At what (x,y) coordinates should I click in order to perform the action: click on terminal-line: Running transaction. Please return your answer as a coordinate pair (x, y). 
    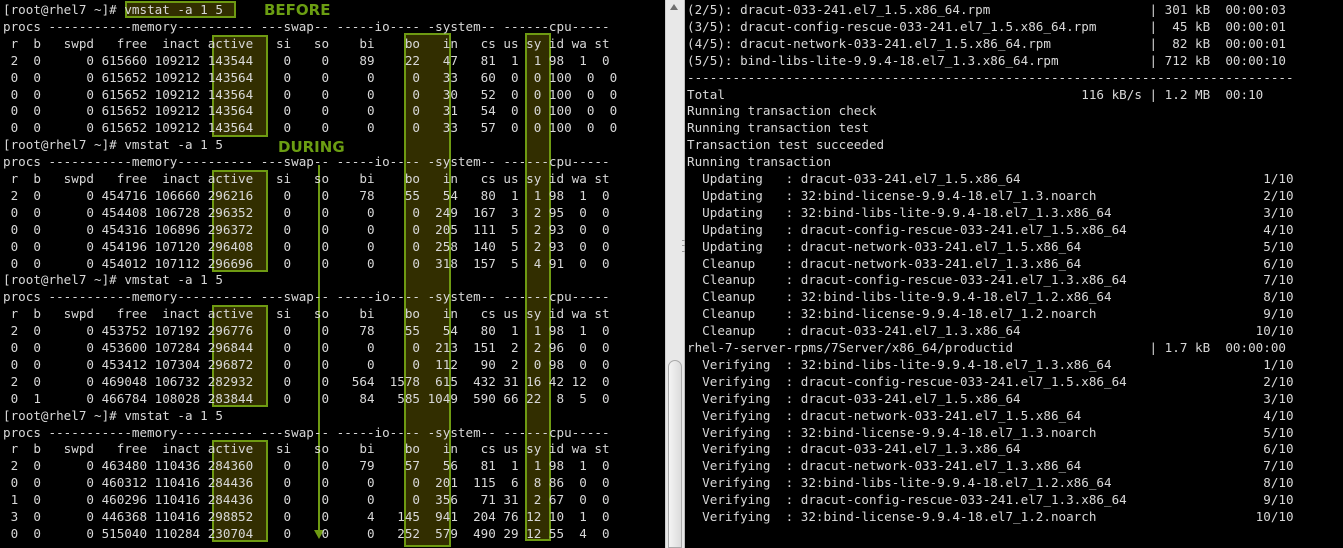
    Looking at the image, I should click on (759, 162).